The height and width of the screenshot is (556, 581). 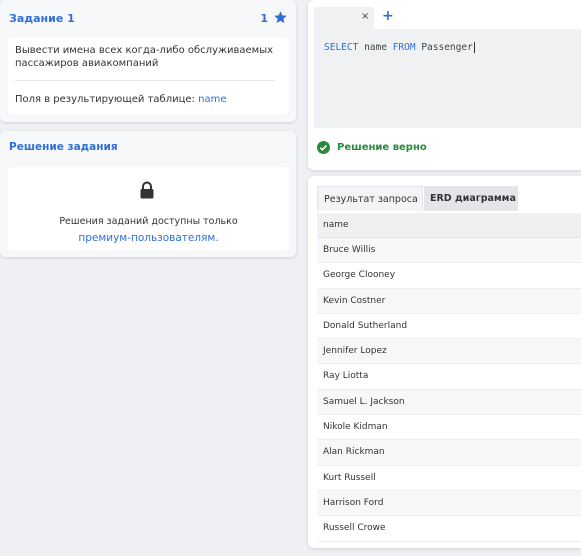 I want to click on table-row: George Clooney, so click(x=449, y=276).